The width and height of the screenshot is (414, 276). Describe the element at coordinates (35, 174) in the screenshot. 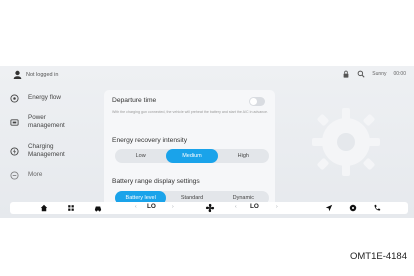

I see `sidebar-item-label: More` at that location.